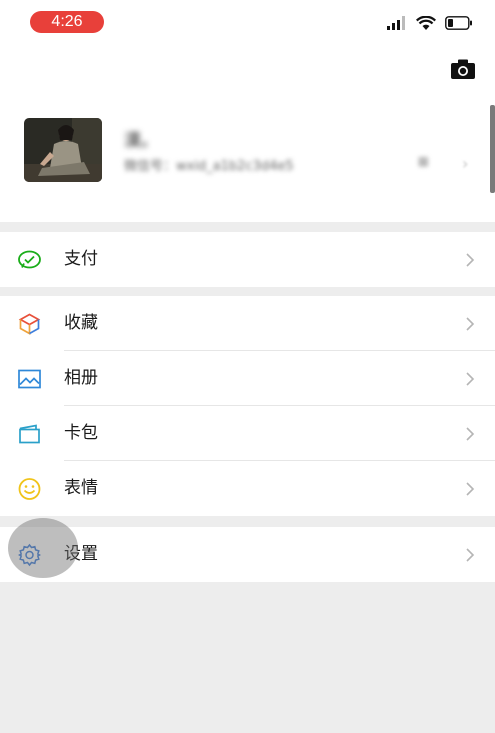 This screenshot has width=495, height=733. Describe the element at coordinates (465, 163) in the screenshot. I see `profile-chevron-icon: ›` at that location.